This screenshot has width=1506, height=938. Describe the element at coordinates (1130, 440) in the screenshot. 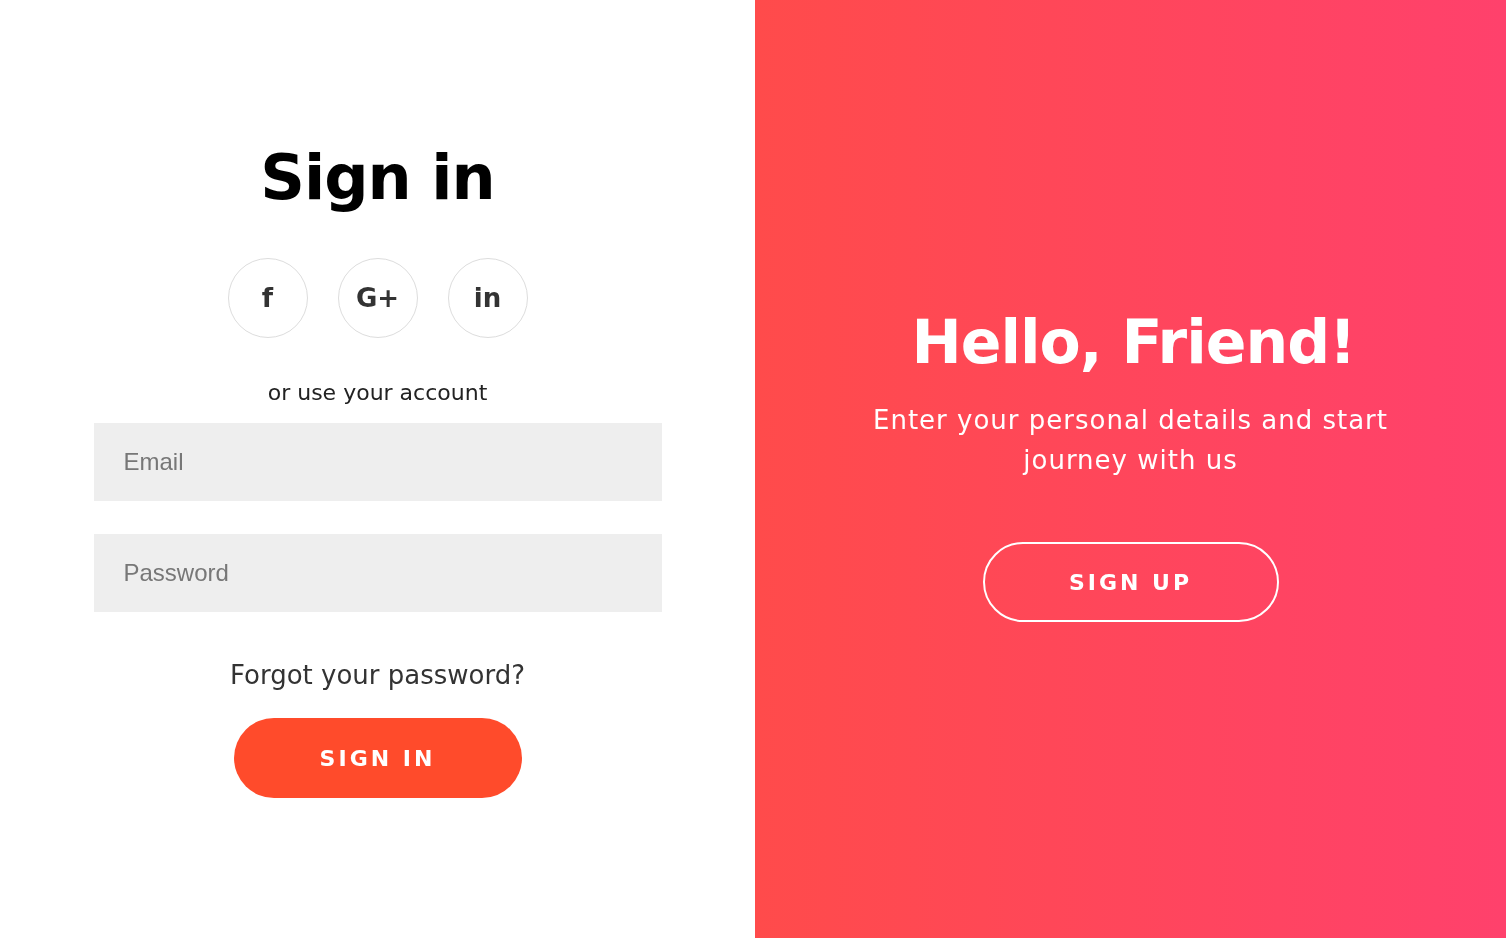

I see `greeting-text: Enter your personal details and start journey with us` at that location.